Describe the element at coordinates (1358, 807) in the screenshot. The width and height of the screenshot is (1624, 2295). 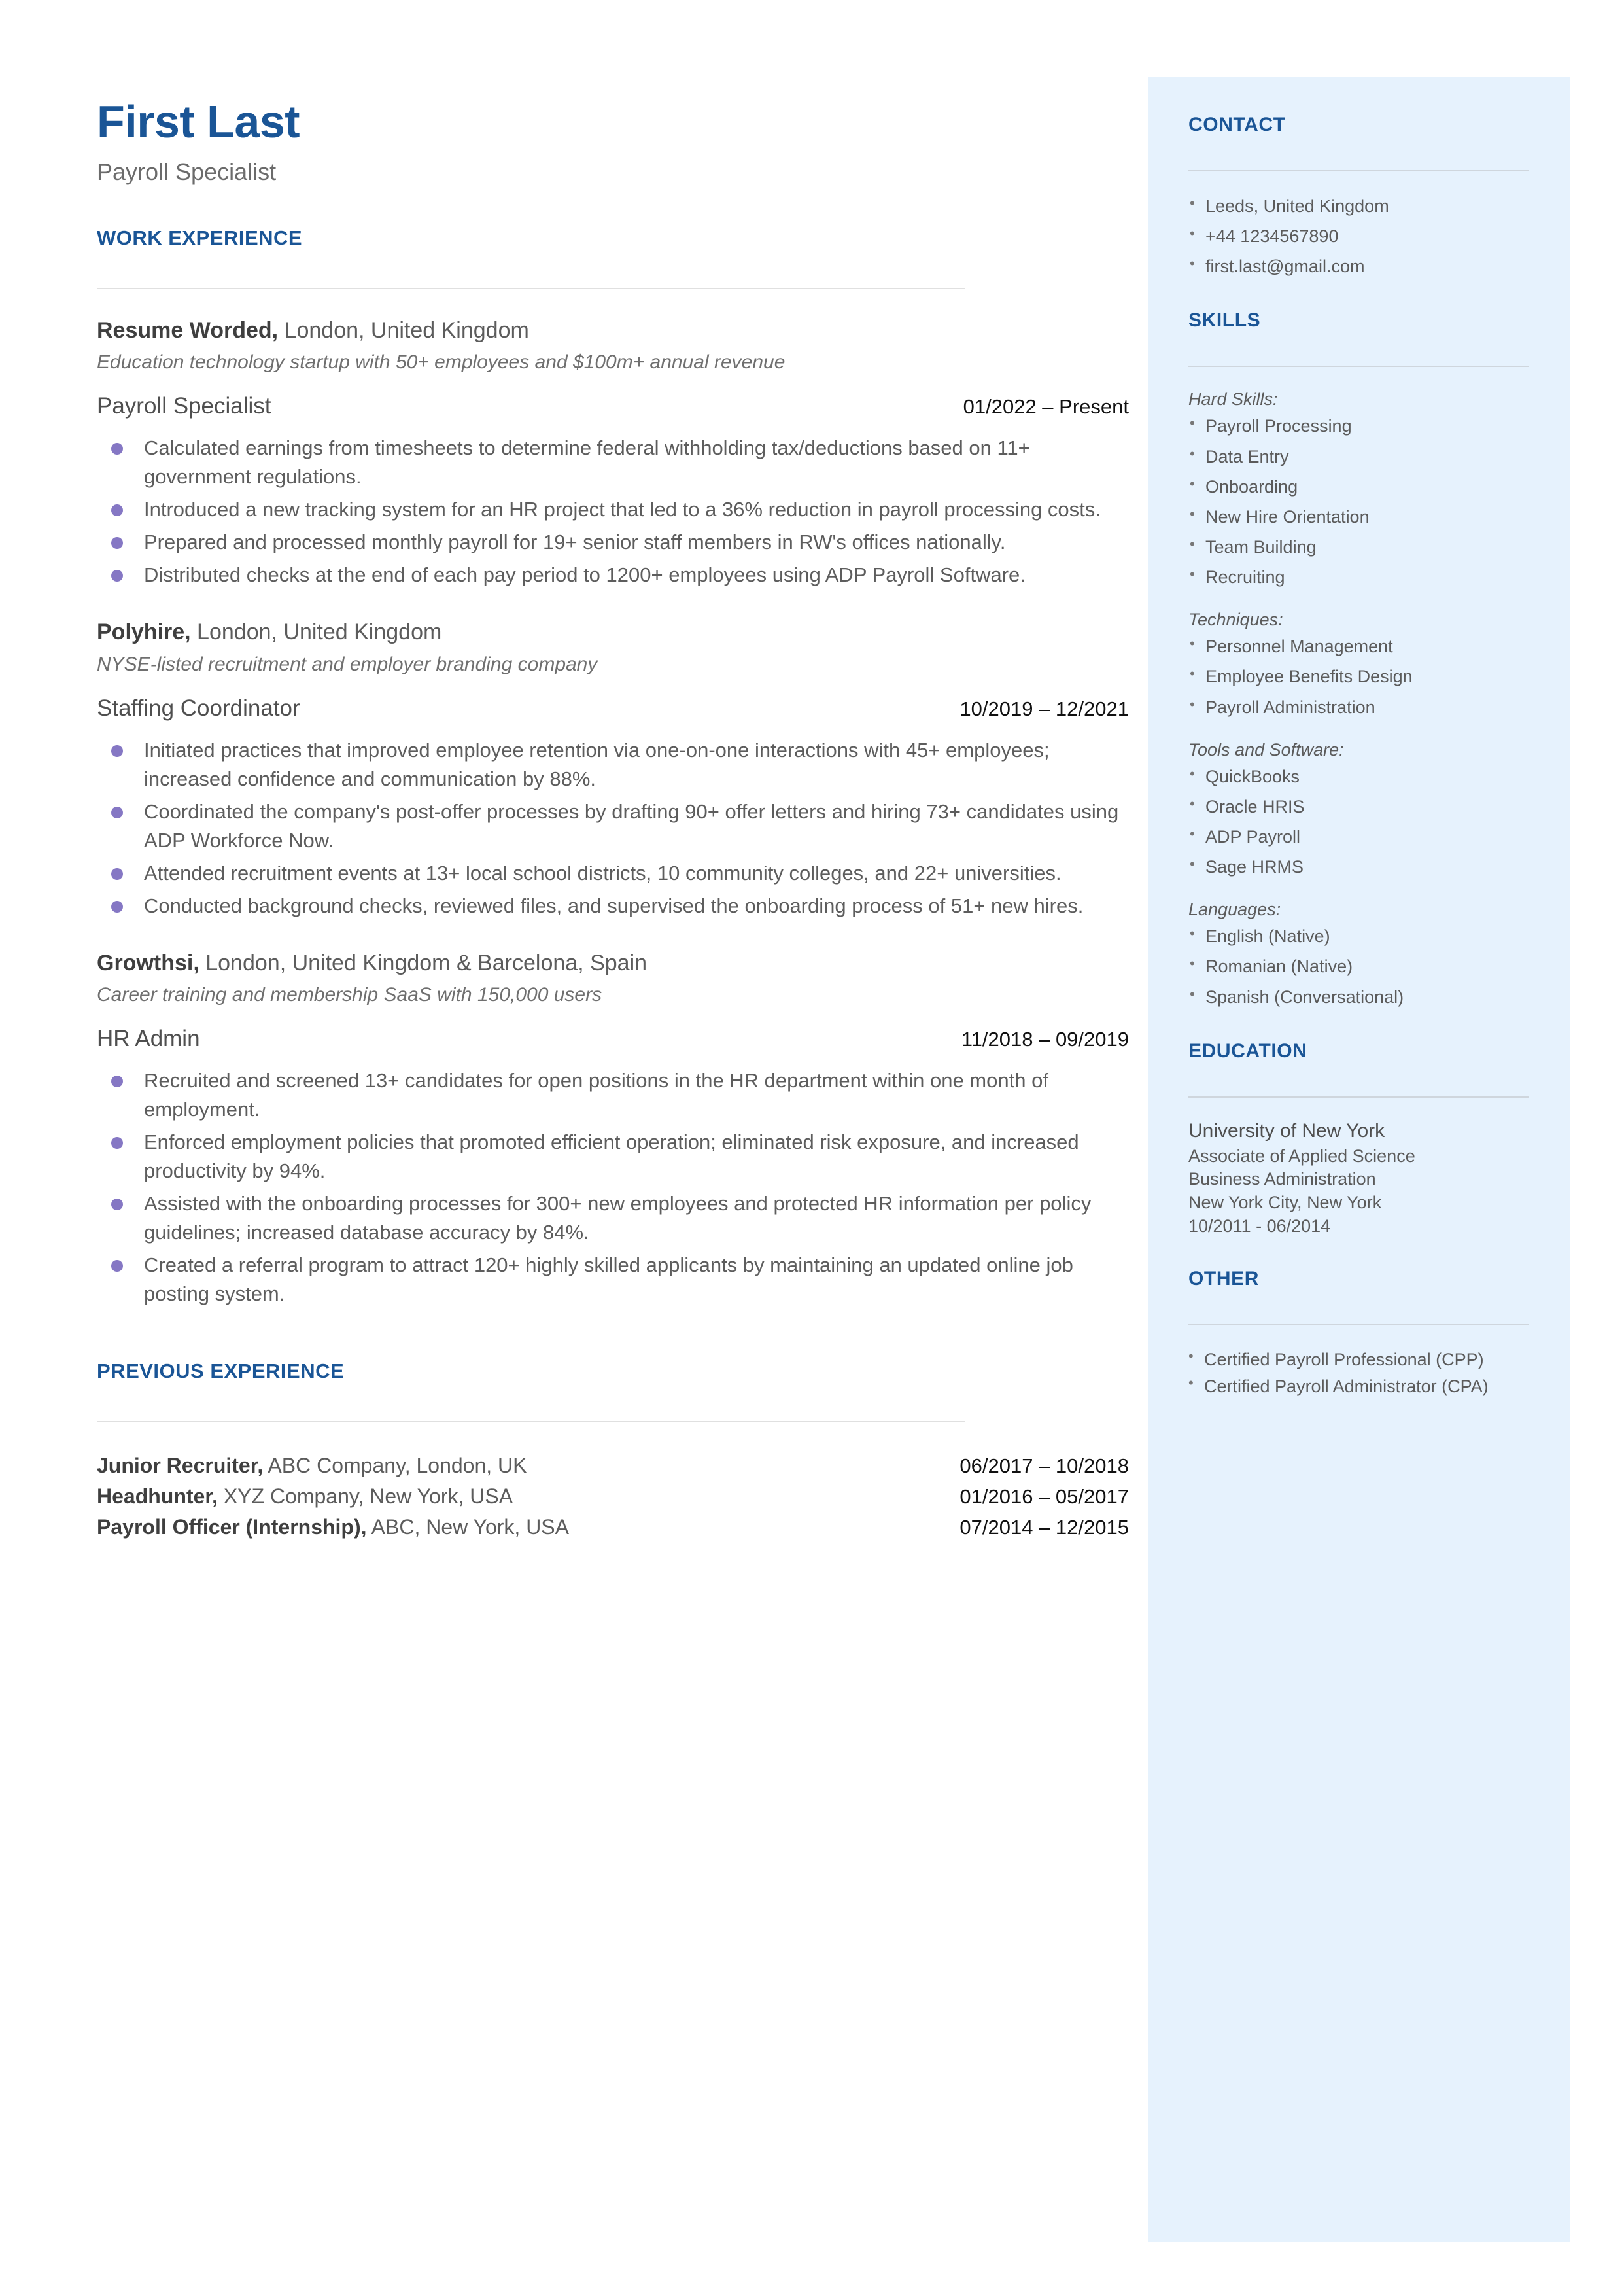
I see `skill-item: Oracle HRIS` at that location.